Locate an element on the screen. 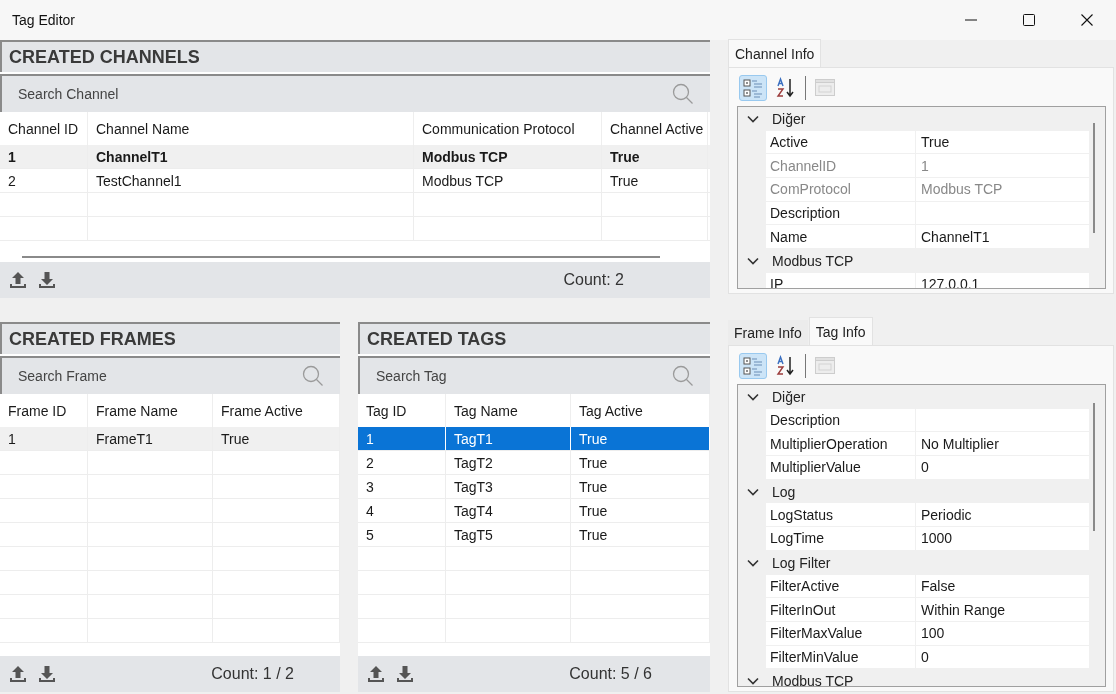 The height and width of the screenshot is (694, 1116). window-title: Tag Editor is located at coordinates (44, 20).